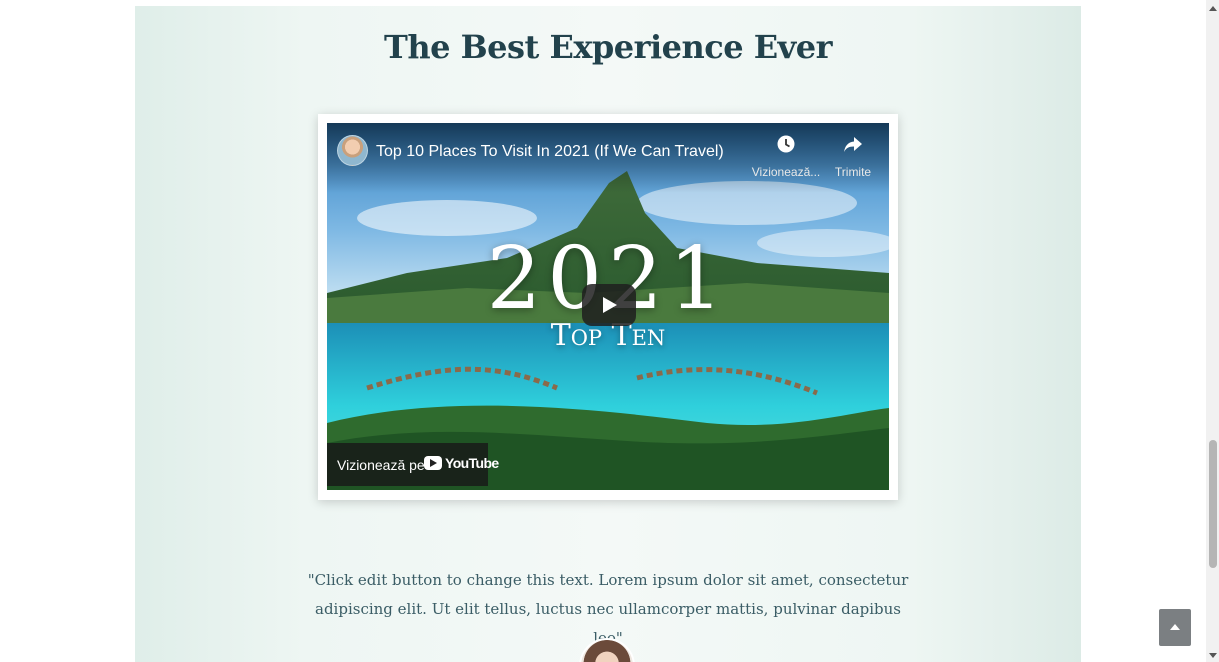 This screenshot has height=662, width=1219. What do you see at coordinates (472, 463) in the screenshot?
I see `youtube-wordmark: YouTube` at bounding box center [472, 463].